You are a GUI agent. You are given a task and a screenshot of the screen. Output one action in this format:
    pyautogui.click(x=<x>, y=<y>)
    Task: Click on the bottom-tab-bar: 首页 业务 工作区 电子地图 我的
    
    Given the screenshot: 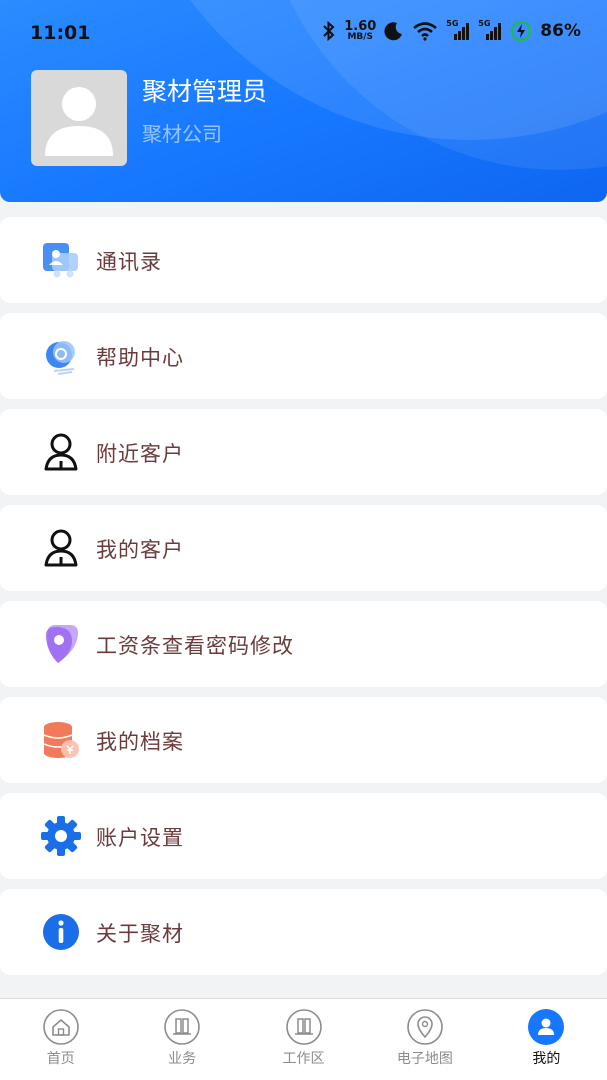 What is the action you would take?
    pyautogui.click(x=303, y=1039)
    